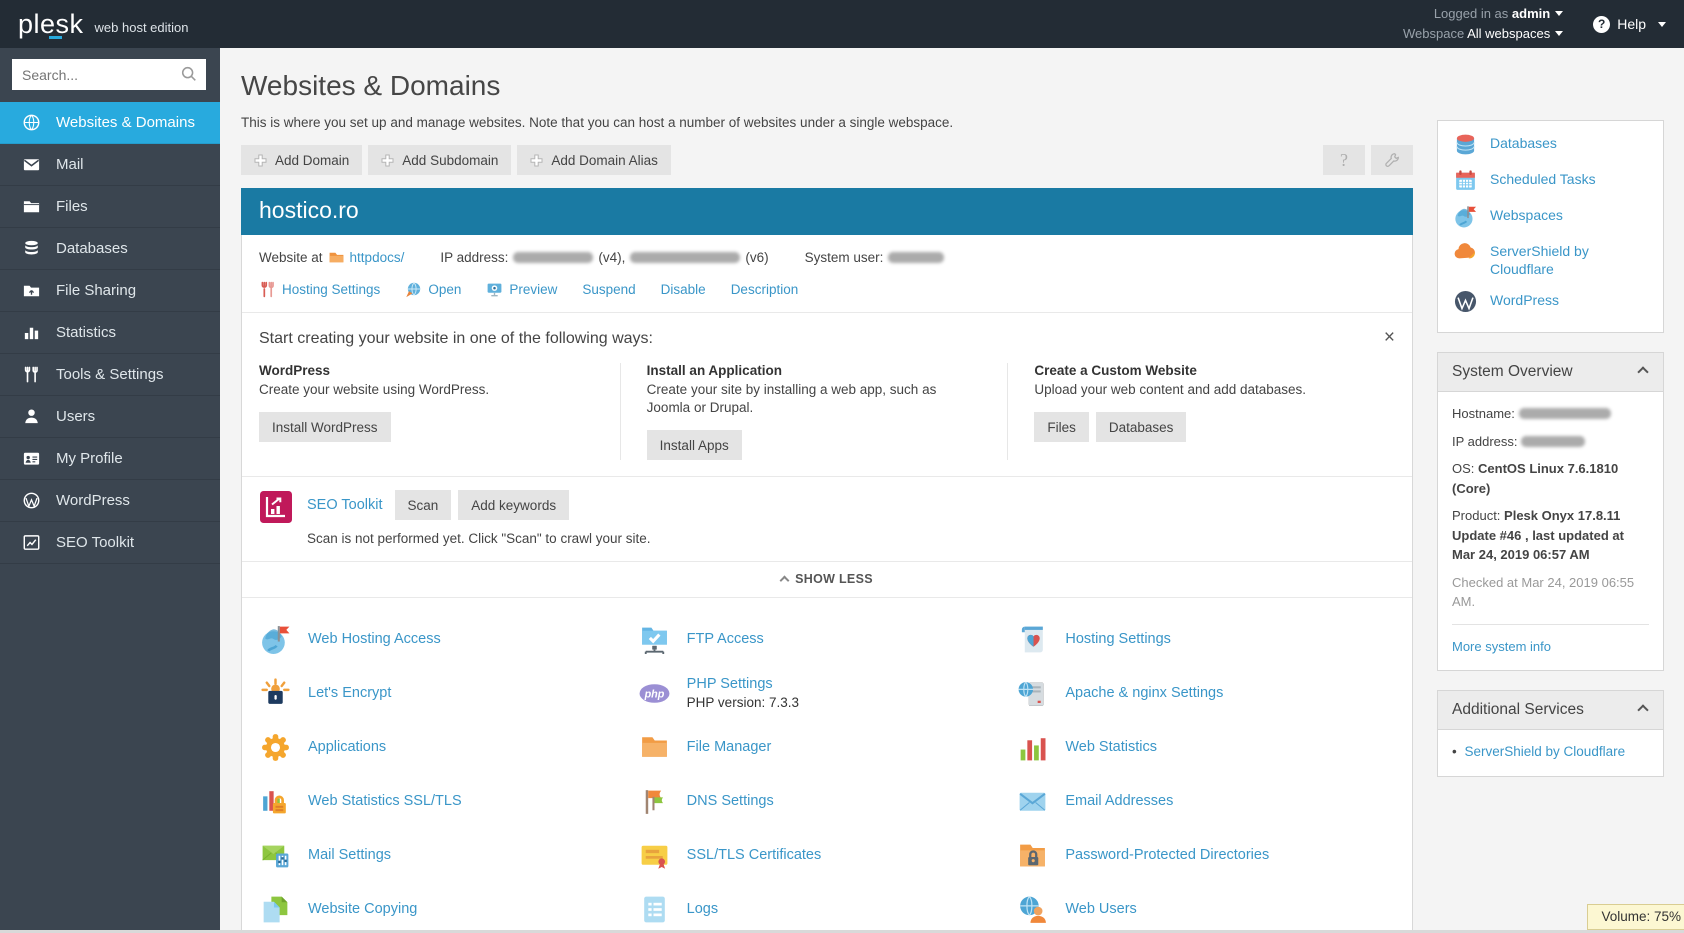 The height and width of the screenshot is (933, 1684). I want to click on grid-item-link: SSL/TLS Certificates, so click(754, 855).